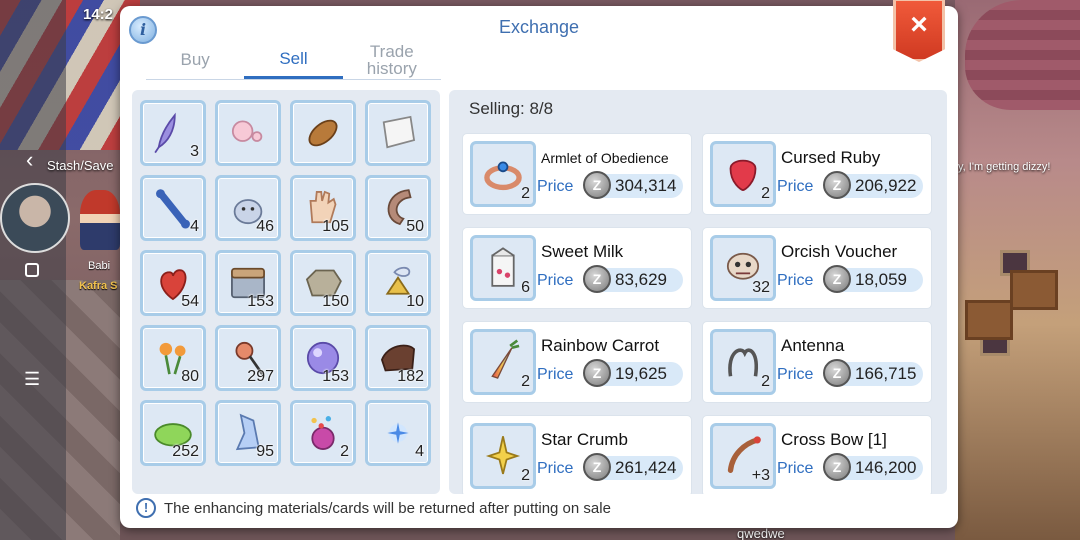  I want to click on inventory-slot: 105, so click(323, 208).